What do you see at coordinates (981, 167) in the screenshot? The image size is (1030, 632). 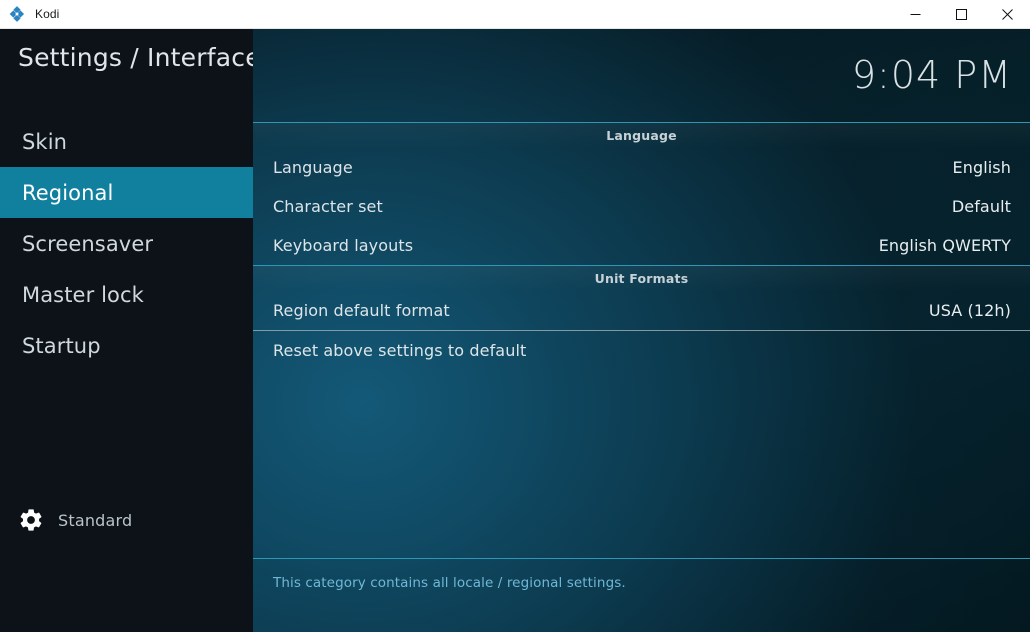 I see `setting-value: English` at bounding box center [981, 167].